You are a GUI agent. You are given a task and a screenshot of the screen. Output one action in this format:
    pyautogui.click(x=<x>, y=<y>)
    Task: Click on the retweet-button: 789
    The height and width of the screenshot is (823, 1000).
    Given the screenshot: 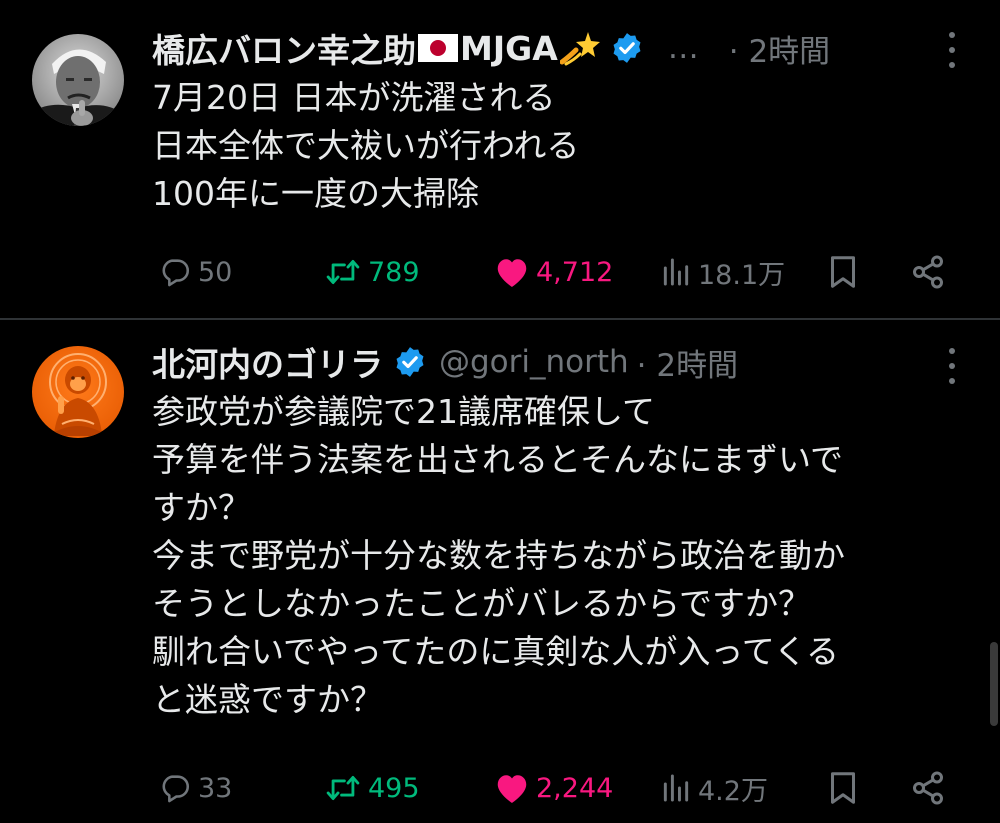 What is the action you would take?
    pyautogui.click(x=372, y=272)
    